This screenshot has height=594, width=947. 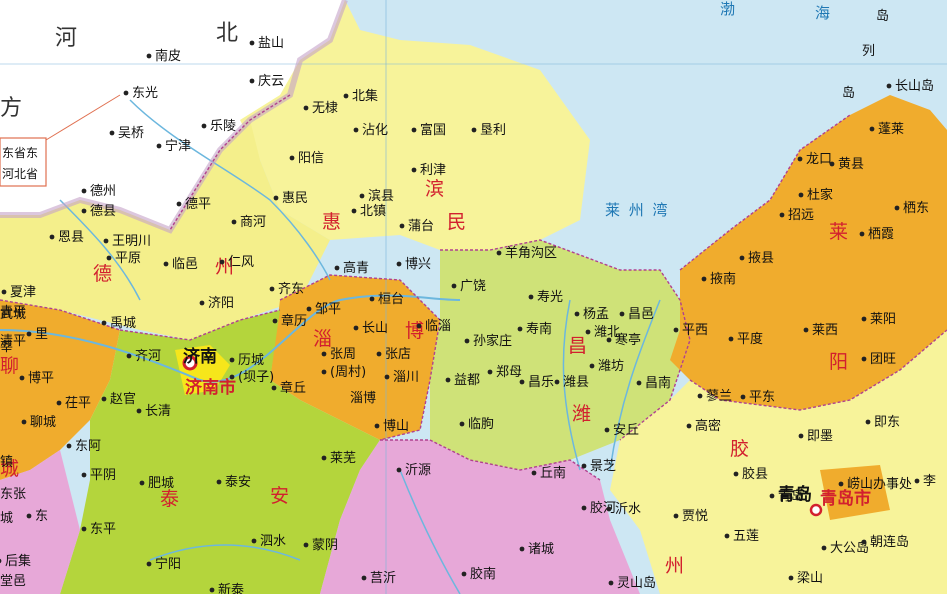 What do you see at coordinates (626, 430) in the screenshot?
I see `place-label: 安丘` at bounding box center [626, 430].